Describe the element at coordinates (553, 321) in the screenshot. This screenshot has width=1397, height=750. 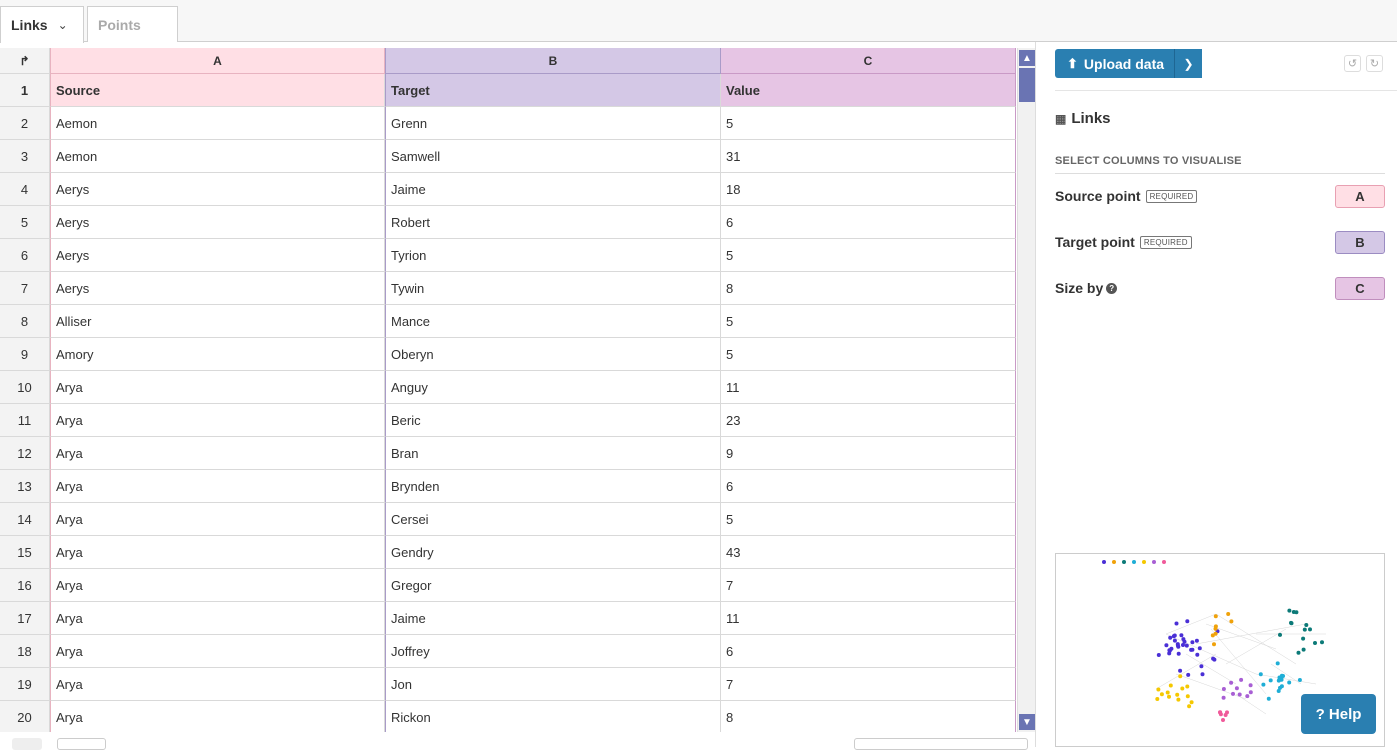
I see `cell-b: Mance` at that location.